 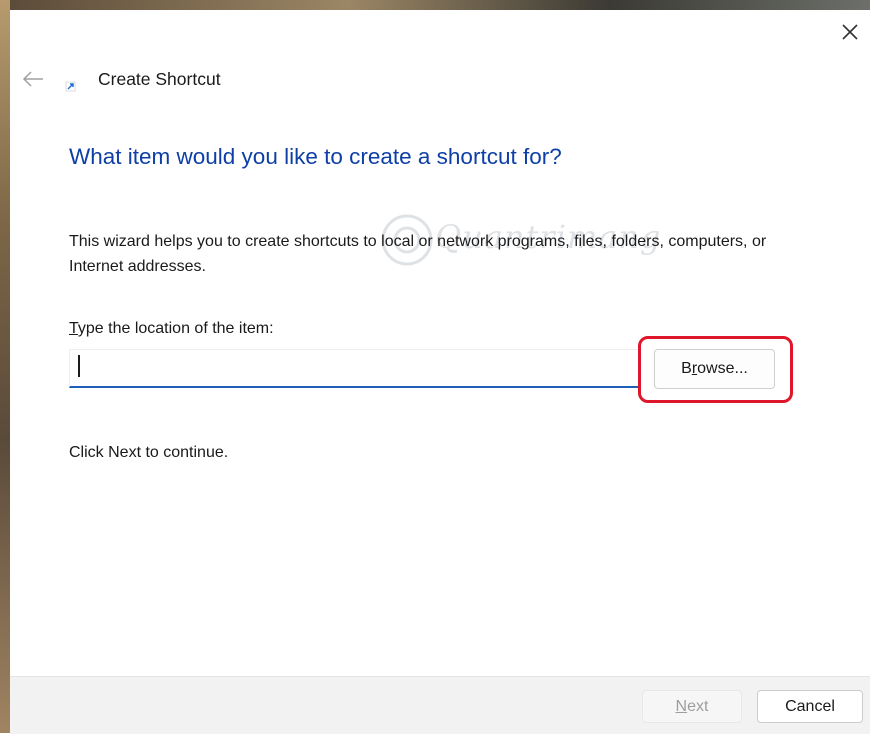 What do you see at coordinates (71, 83) in the screenshot?
I see `shortcut-arrow-icon` at bounding box center [71, 83].